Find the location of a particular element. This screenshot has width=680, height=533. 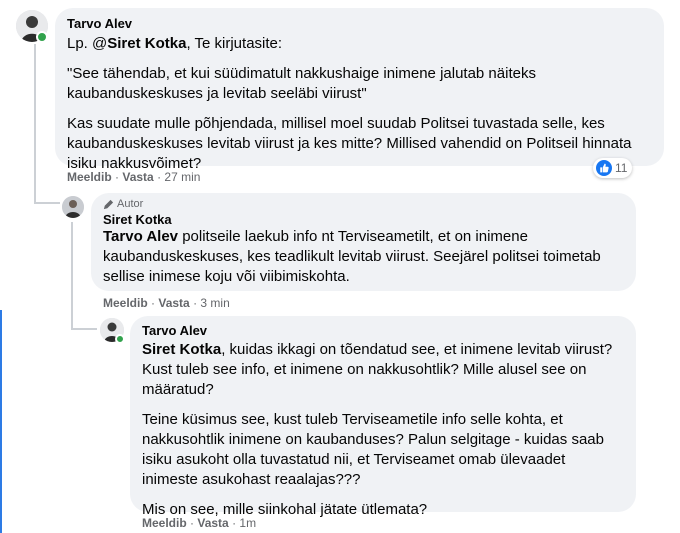

comment-author: Siret Kotka is located at coordinates (363, 219).